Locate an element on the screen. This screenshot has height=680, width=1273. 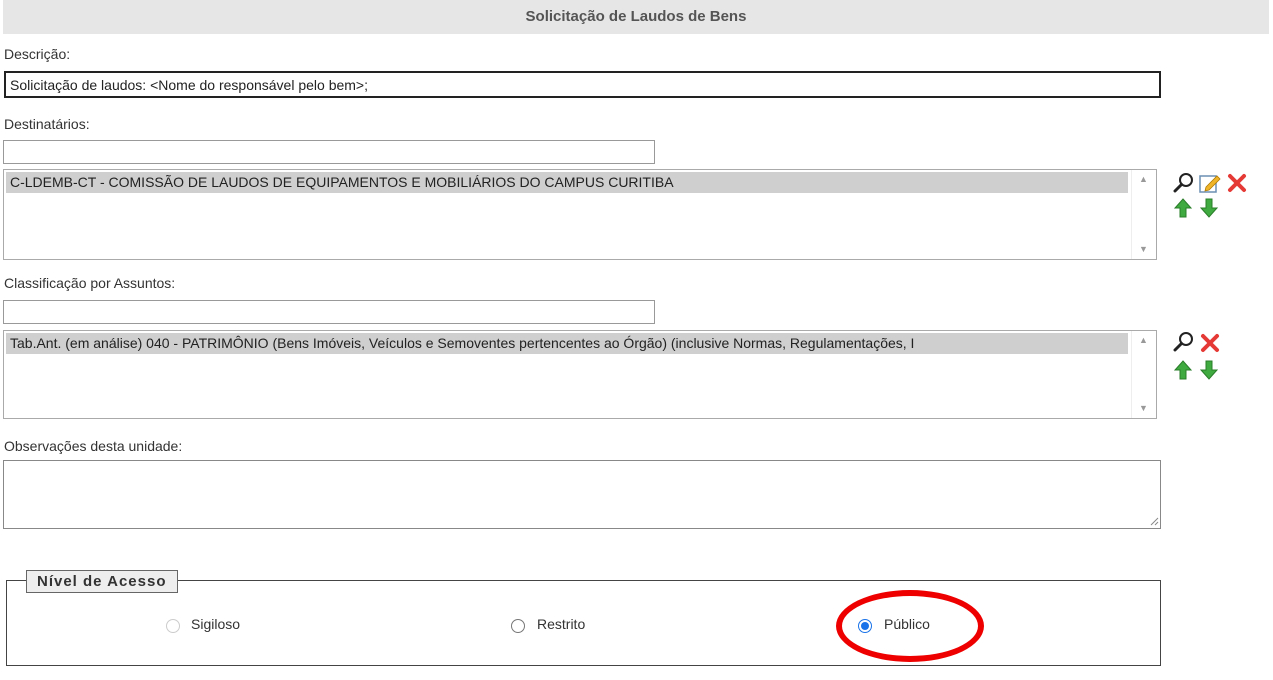
classificacao-search-input is located at coordinates (329, 312).